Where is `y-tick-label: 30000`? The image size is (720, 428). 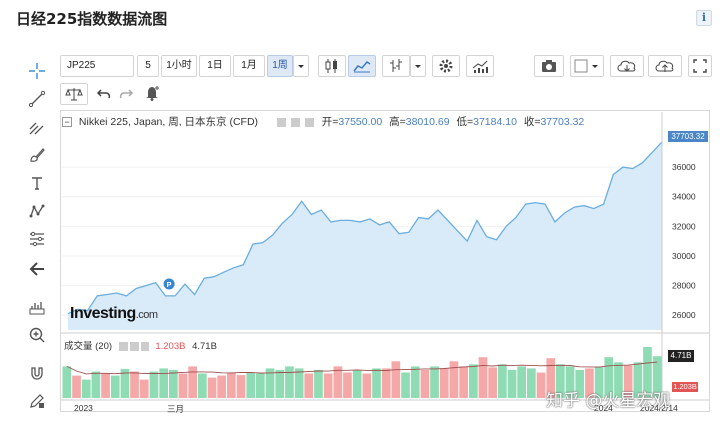
y-tick-label: 30000 is located at coordinates (684, 256).